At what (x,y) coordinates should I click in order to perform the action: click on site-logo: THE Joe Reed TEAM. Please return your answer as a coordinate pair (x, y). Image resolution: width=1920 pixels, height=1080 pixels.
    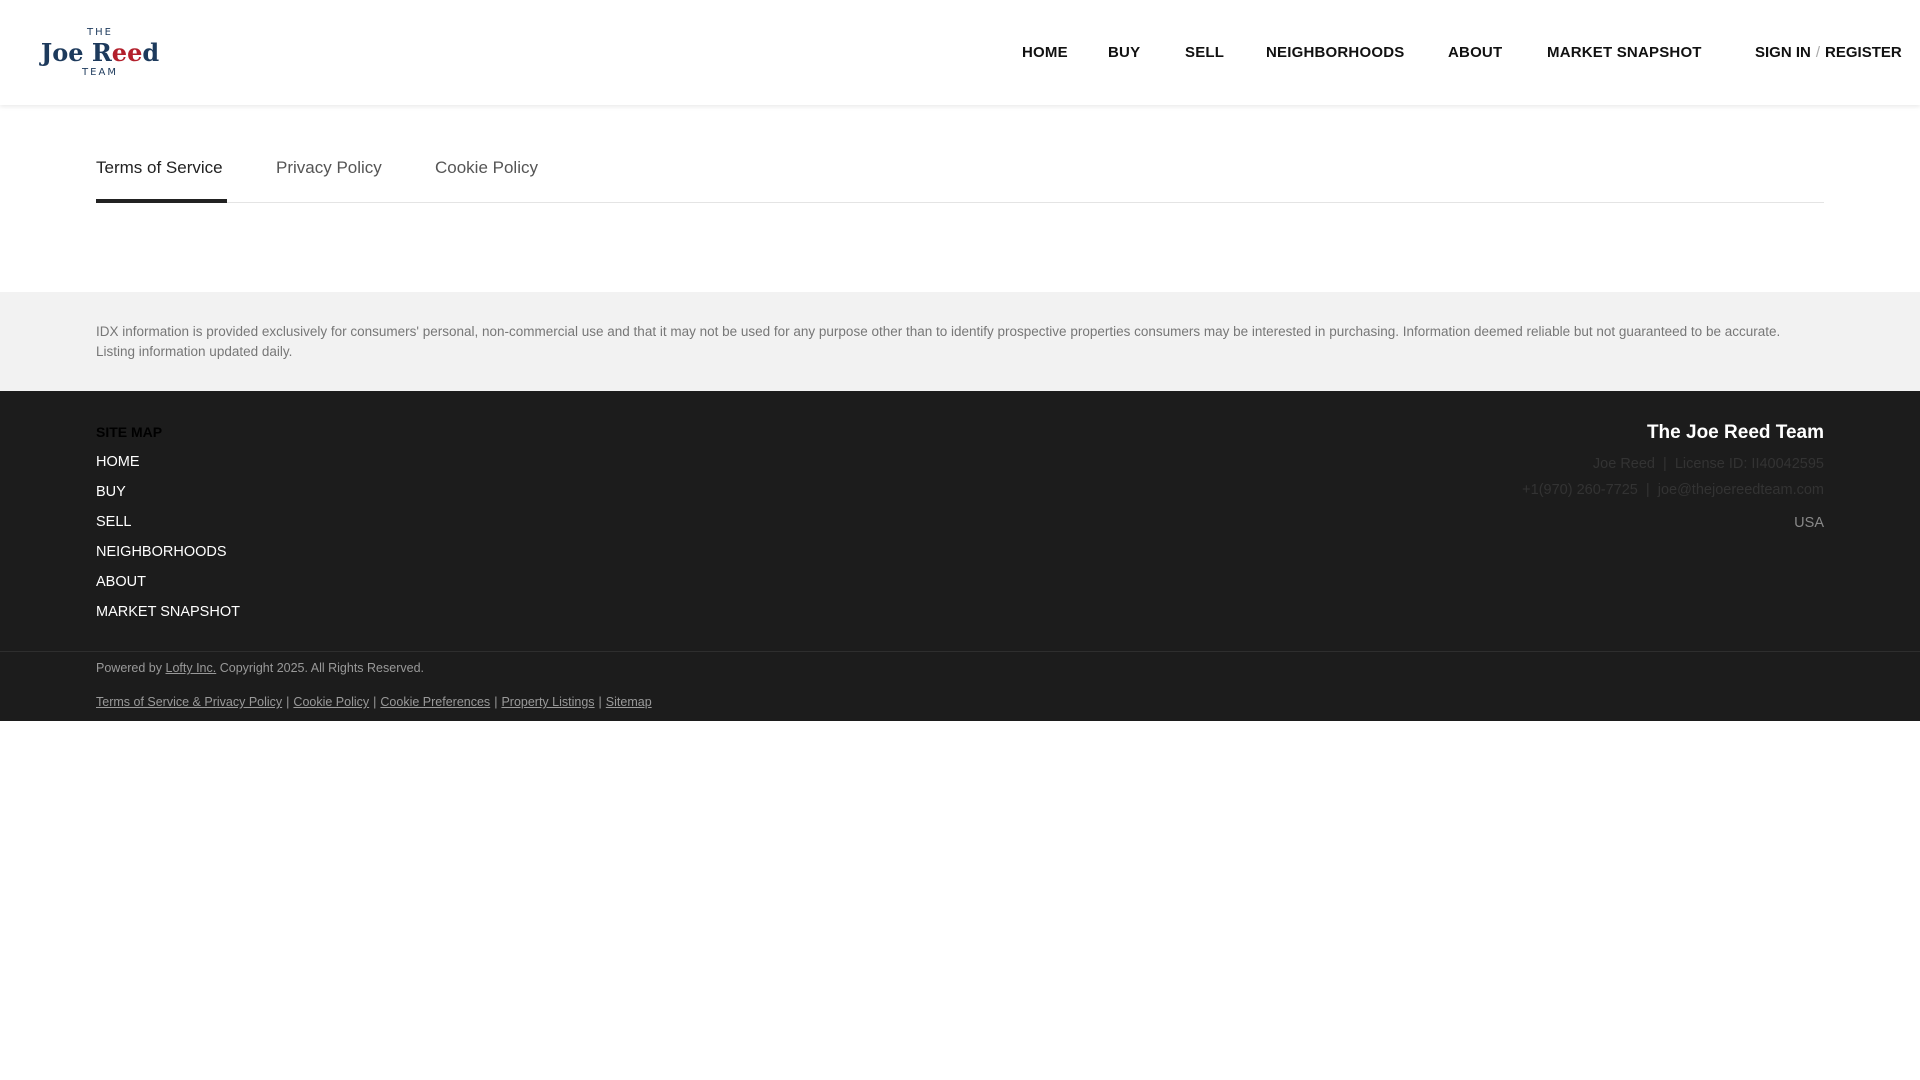
    Looking at the image, I should click on (100, 53).